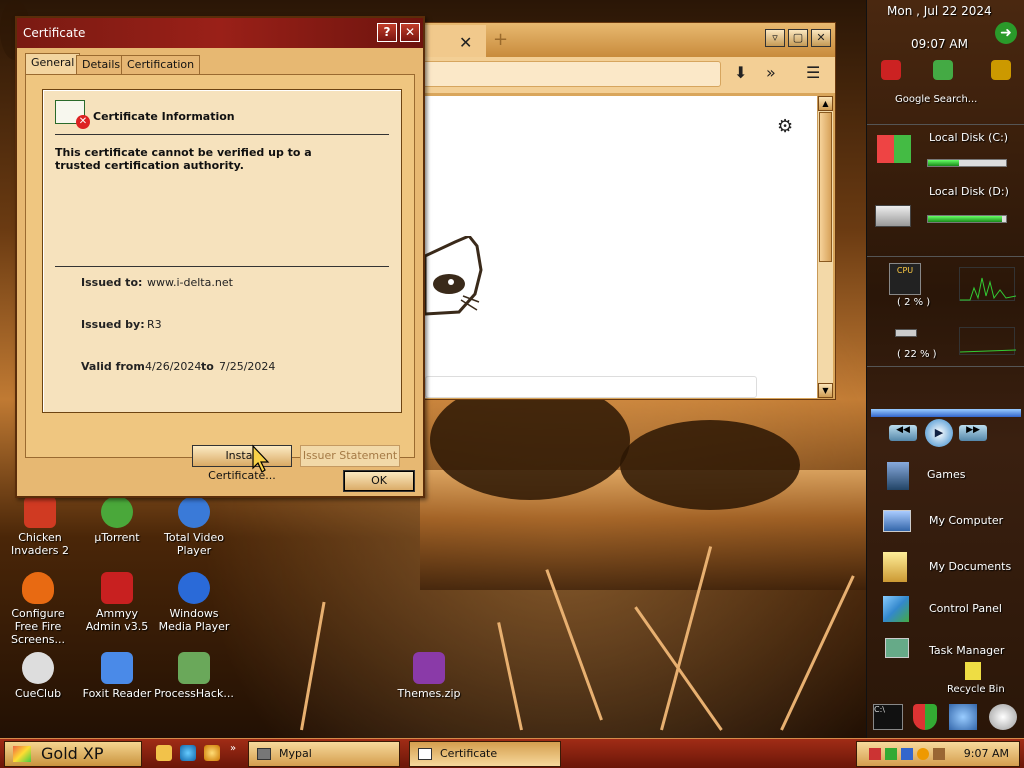 The image size is (1024, 768). I want to click on sidebar-link-games: Games, so click(947, 475).